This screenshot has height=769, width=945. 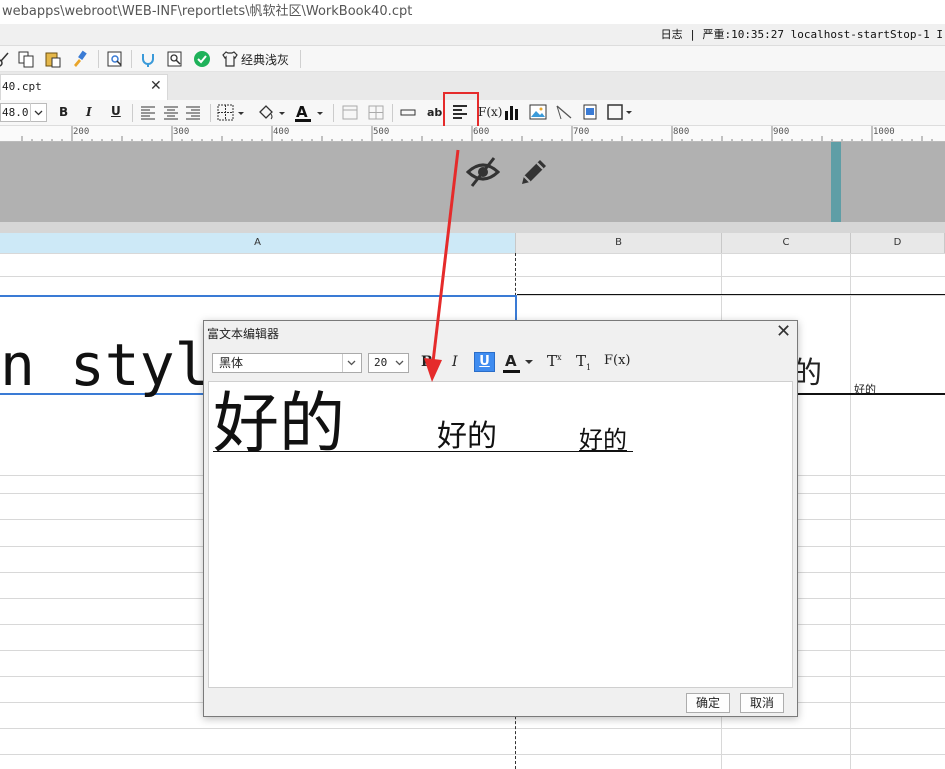 What do you see at coordinates (80, 59) in the screenshot?
I see `format-brush-icon` at bounding box center [80, 59].